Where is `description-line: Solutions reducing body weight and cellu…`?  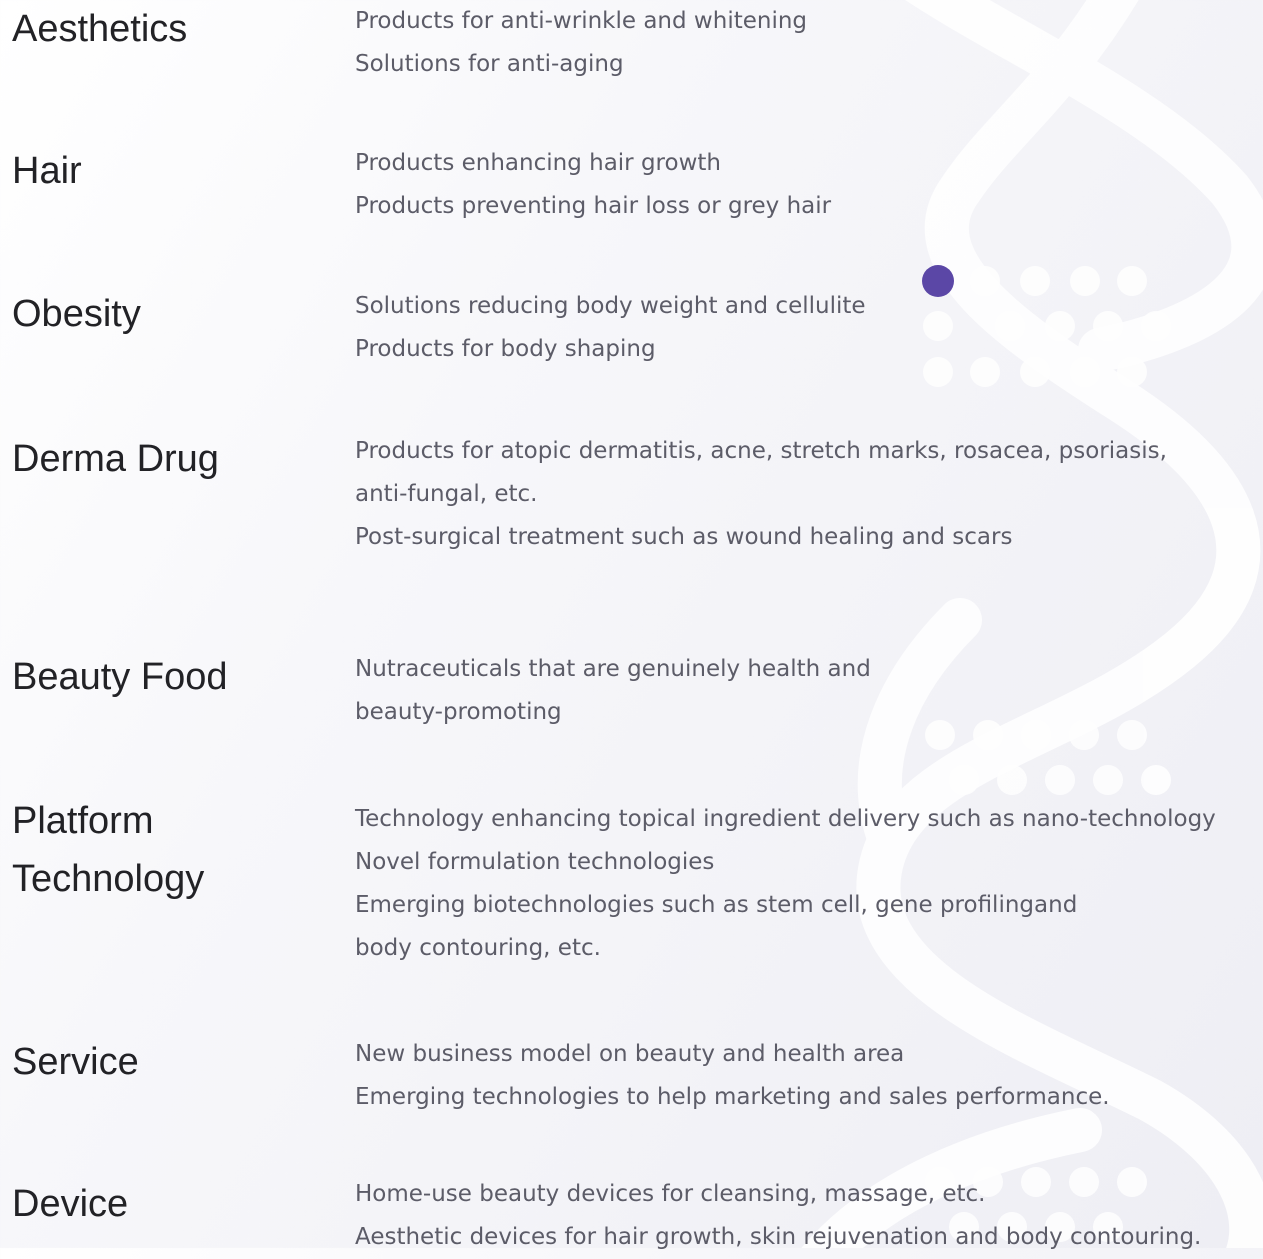 description-line: Solutions reducing body weight and cellu… is located at coordinates (610, 306).